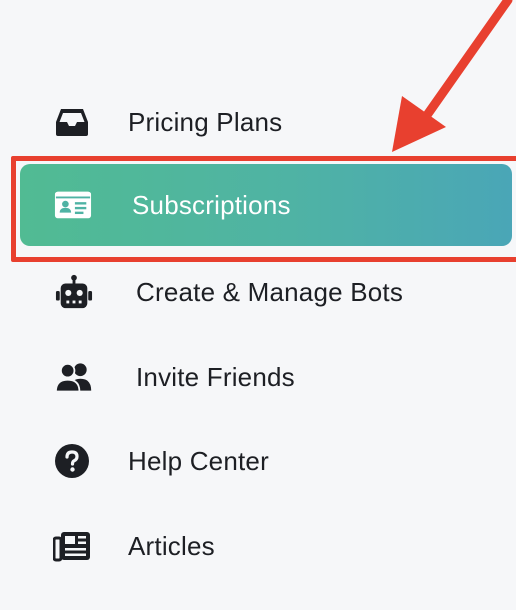 Image resolution: width=516 pixels, height=610 pixels. What do you see at coordinates (171, 545) in the screenshot?
I see `sidebar-item-label: Articles` at bounding box center [171, 545].